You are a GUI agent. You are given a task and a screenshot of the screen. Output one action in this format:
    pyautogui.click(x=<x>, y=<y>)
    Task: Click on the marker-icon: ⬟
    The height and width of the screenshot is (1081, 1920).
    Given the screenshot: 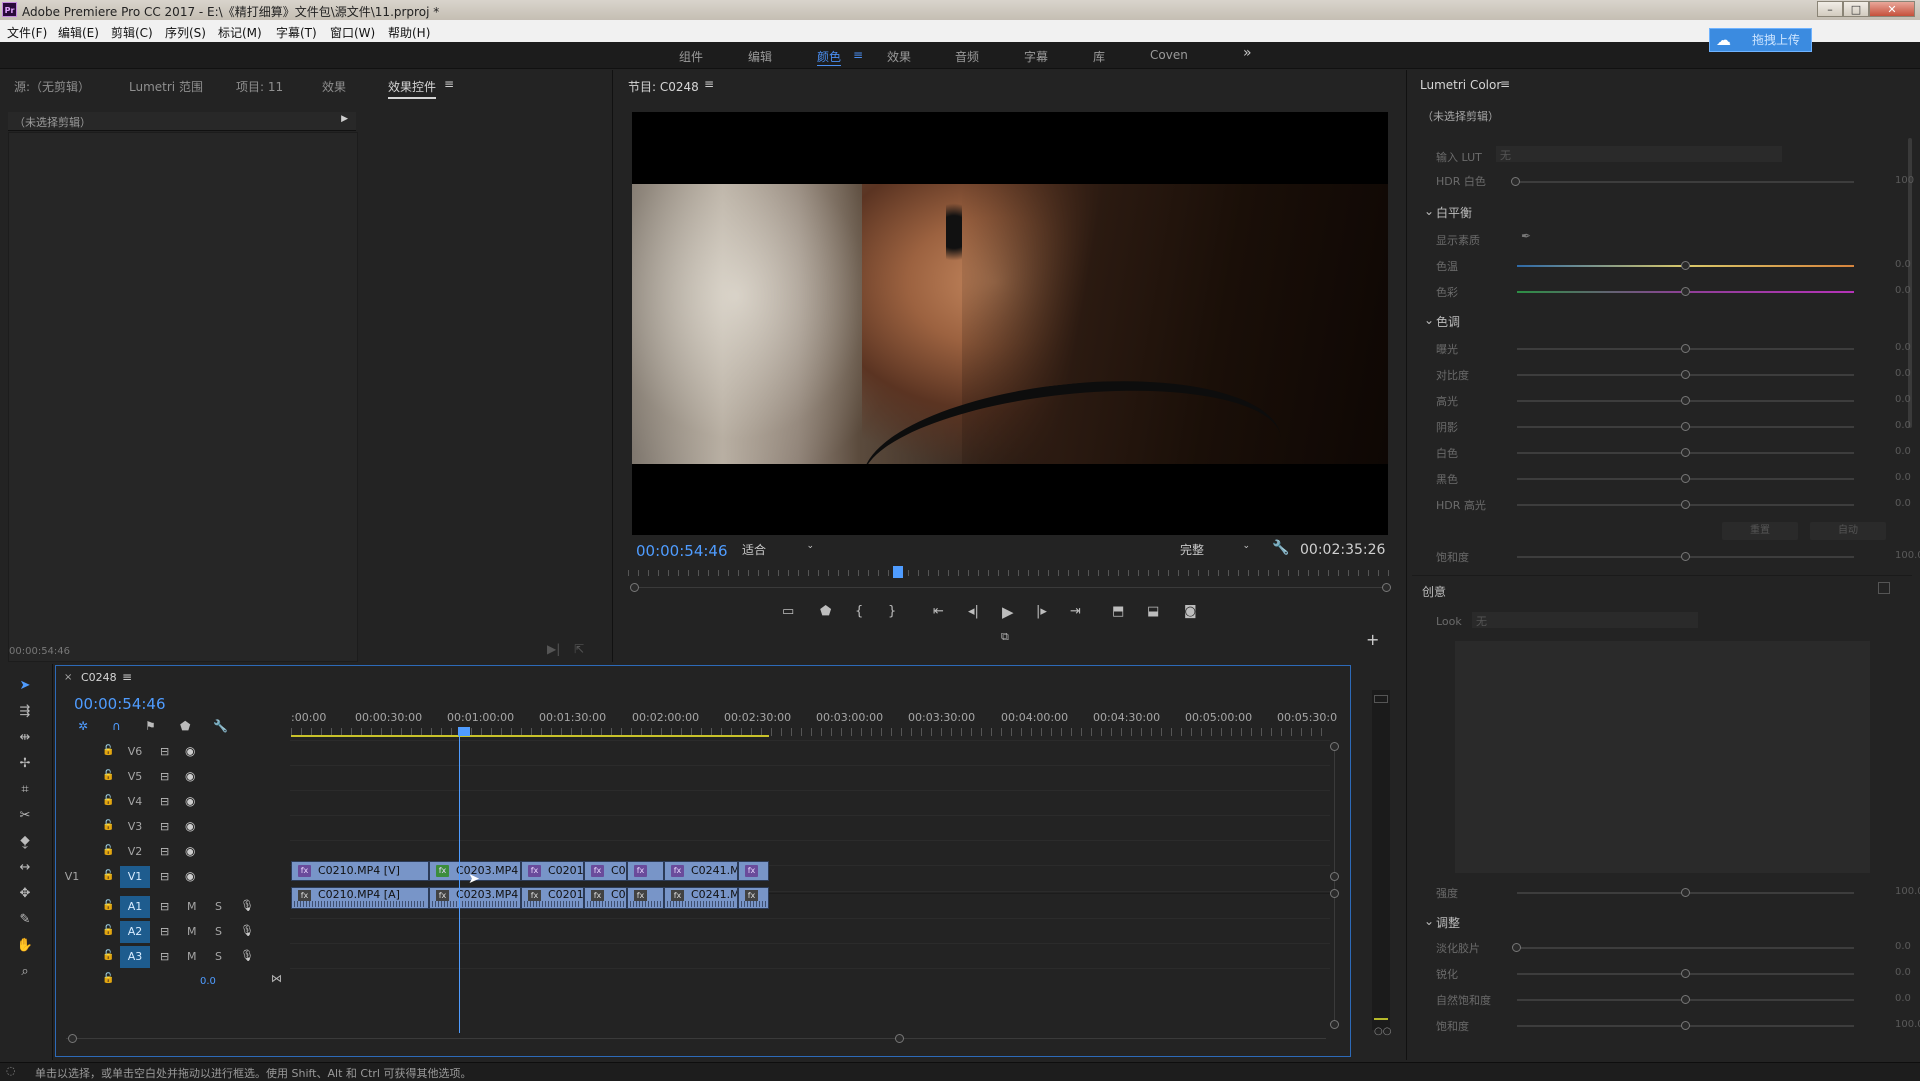 What is the action you would take?
    pyautogui.click(x=185, y=726)
    